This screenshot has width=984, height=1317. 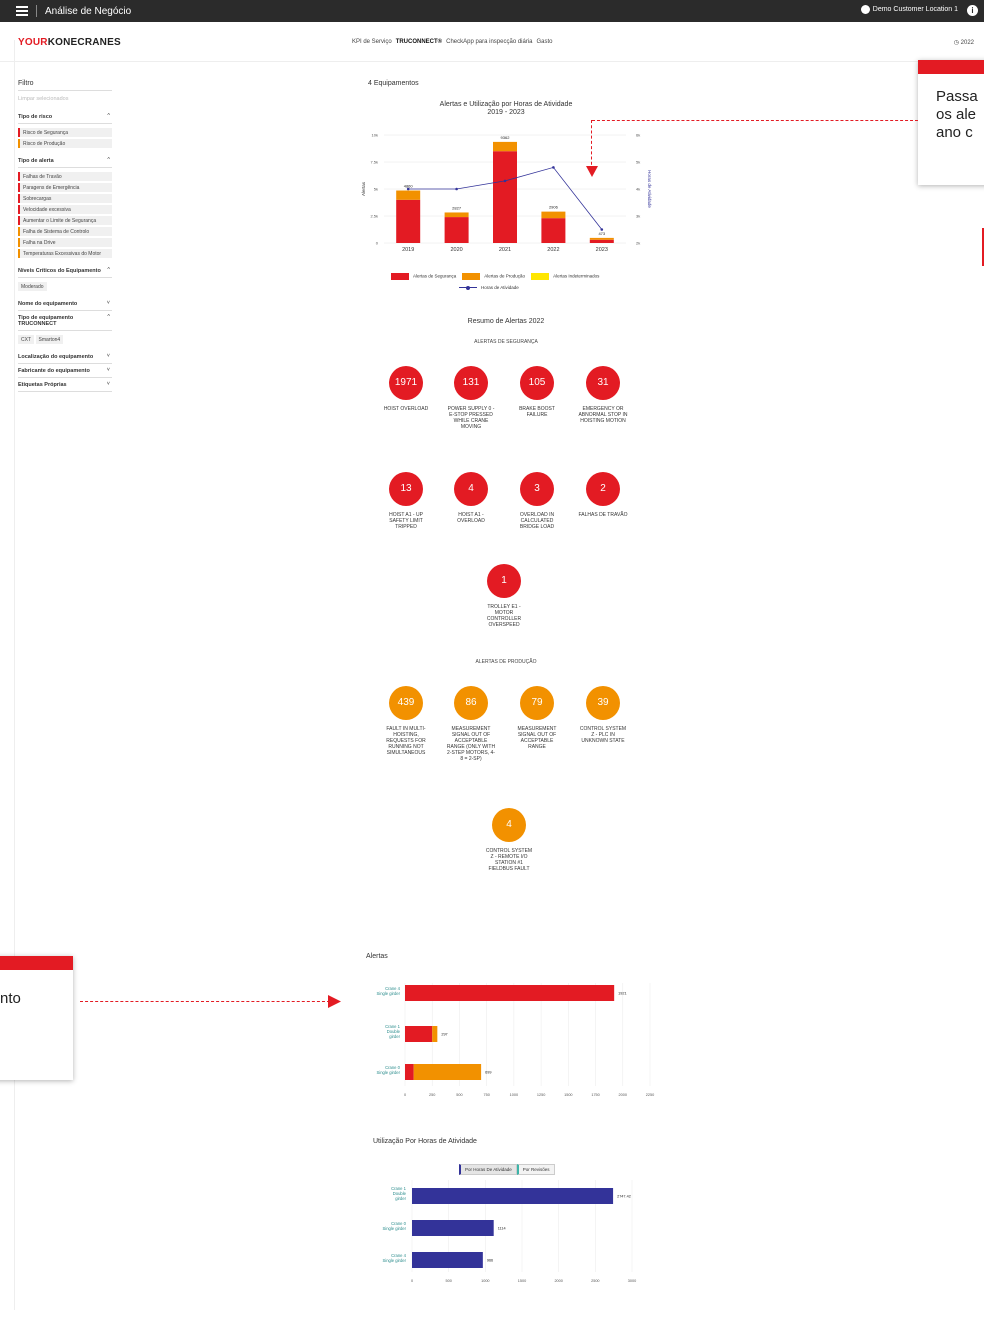 What do you see at coordinates (419, 42) in the screenshot?
I see `nav-truconnect: TRUCONNECT®` at bounding box center [419, 42].